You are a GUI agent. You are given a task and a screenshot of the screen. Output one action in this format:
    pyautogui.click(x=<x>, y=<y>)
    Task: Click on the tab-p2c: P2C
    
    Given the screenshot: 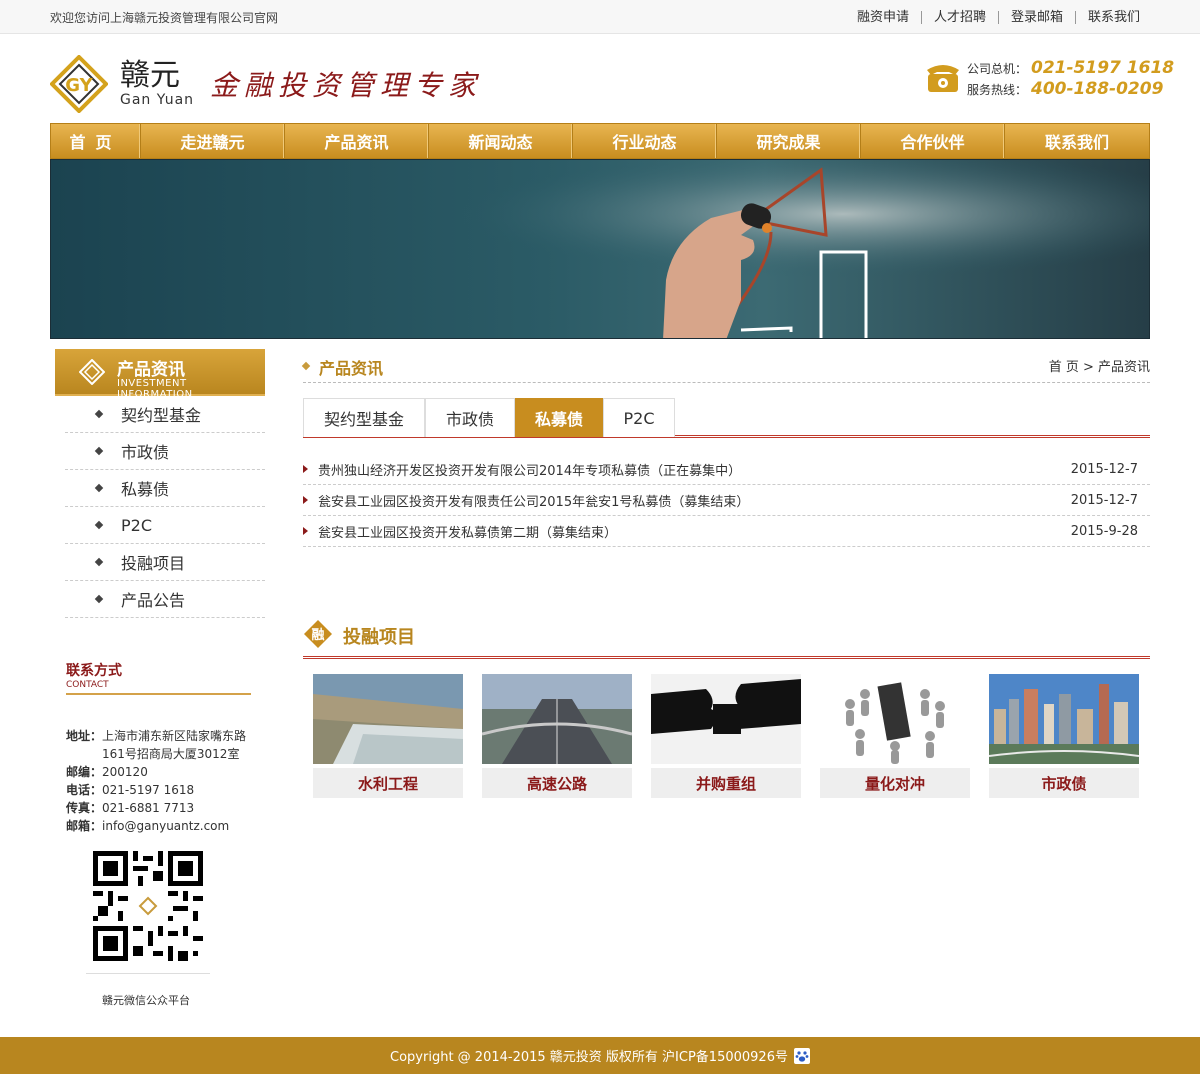 What is the action you would take?
    pyautogui.click(x=639, y=417)
    